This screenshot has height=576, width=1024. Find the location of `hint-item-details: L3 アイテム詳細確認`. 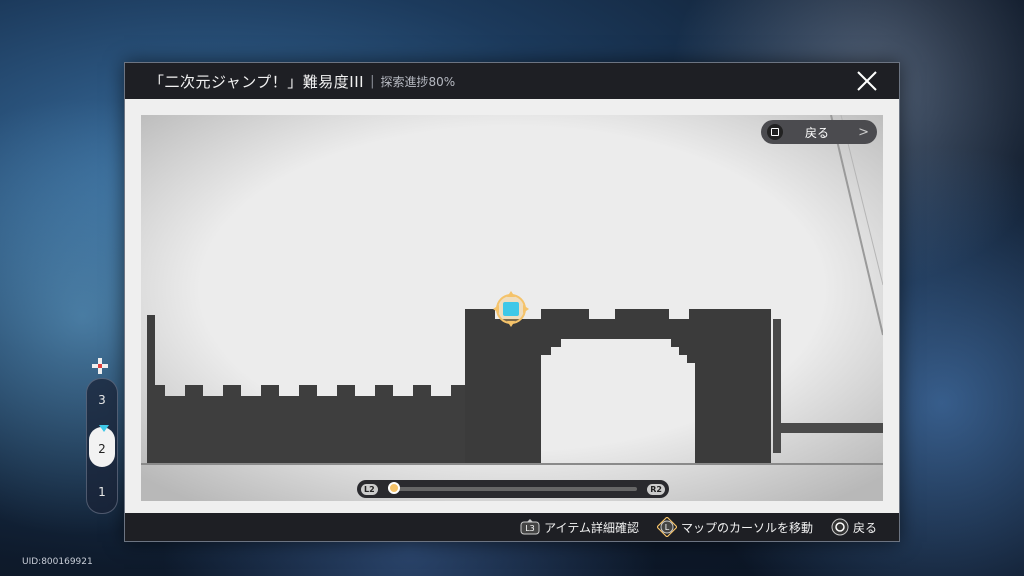

hint-item-details: L3 アイテム詳細確認 is located at coordinates (579, 527).